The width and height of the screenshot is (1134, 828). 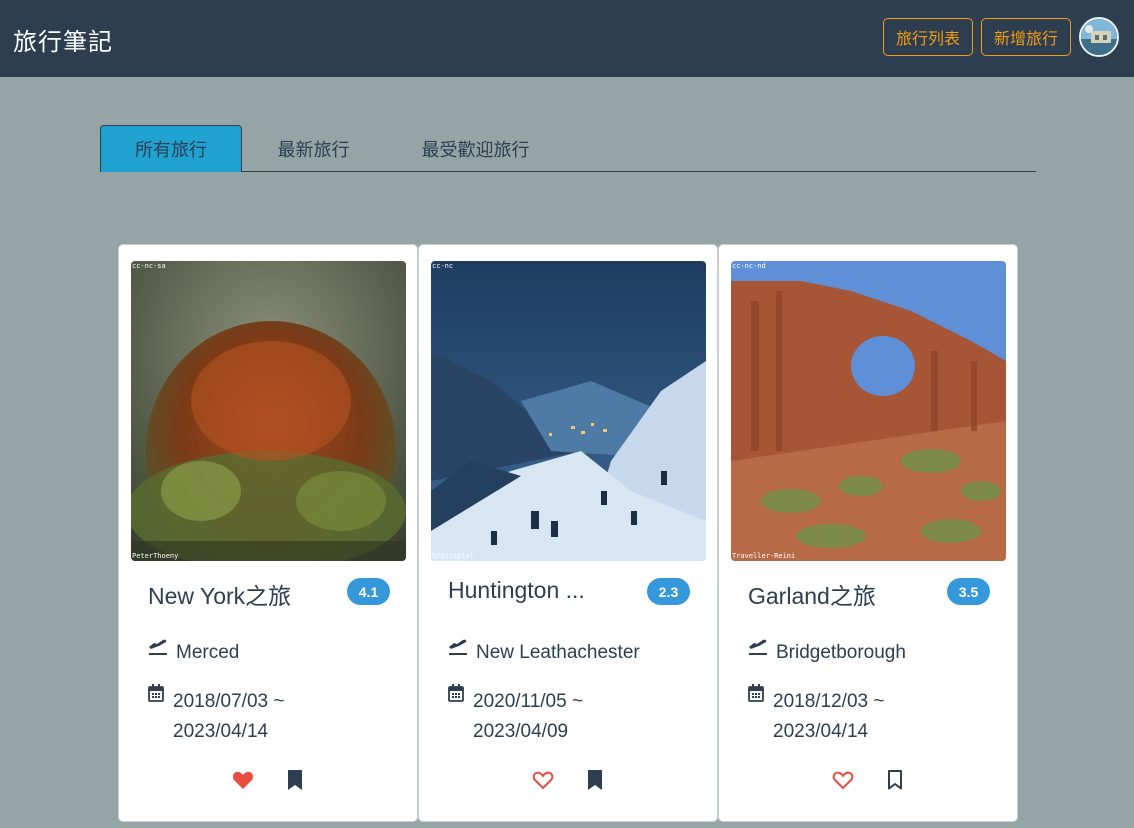 What do you see at coordinates (568, 411) in the screenshot?
I see `trip-image: cc-nc bratispixl` at bounding box center [568, 411].